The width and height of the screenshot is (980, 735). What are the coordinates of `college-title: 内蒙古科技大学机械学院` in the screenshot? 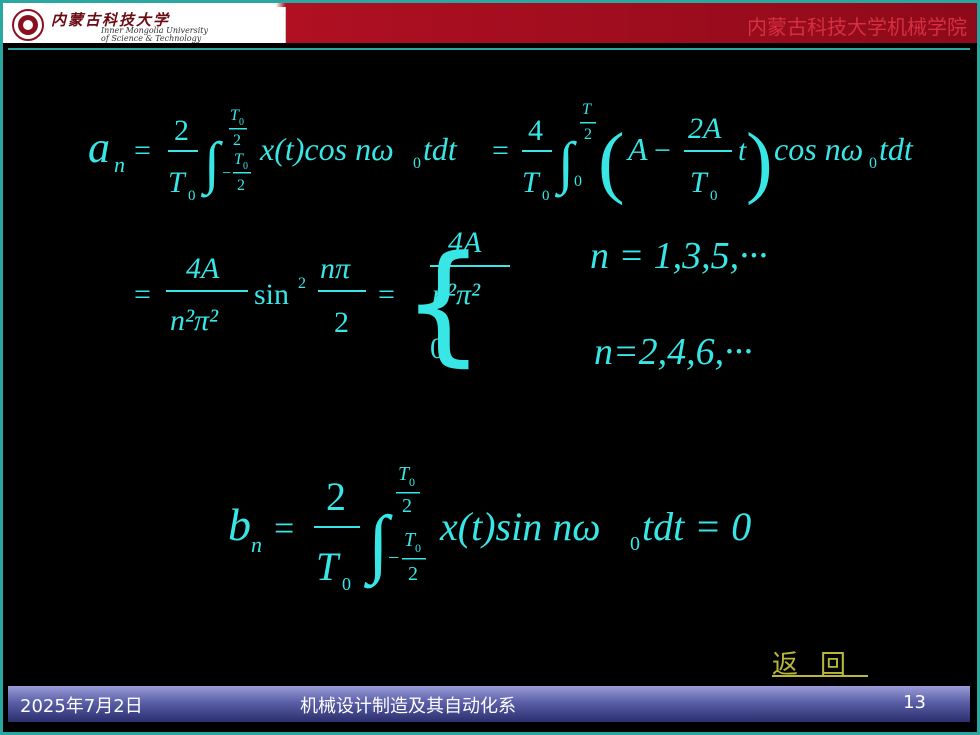 It's located at (857, 27).